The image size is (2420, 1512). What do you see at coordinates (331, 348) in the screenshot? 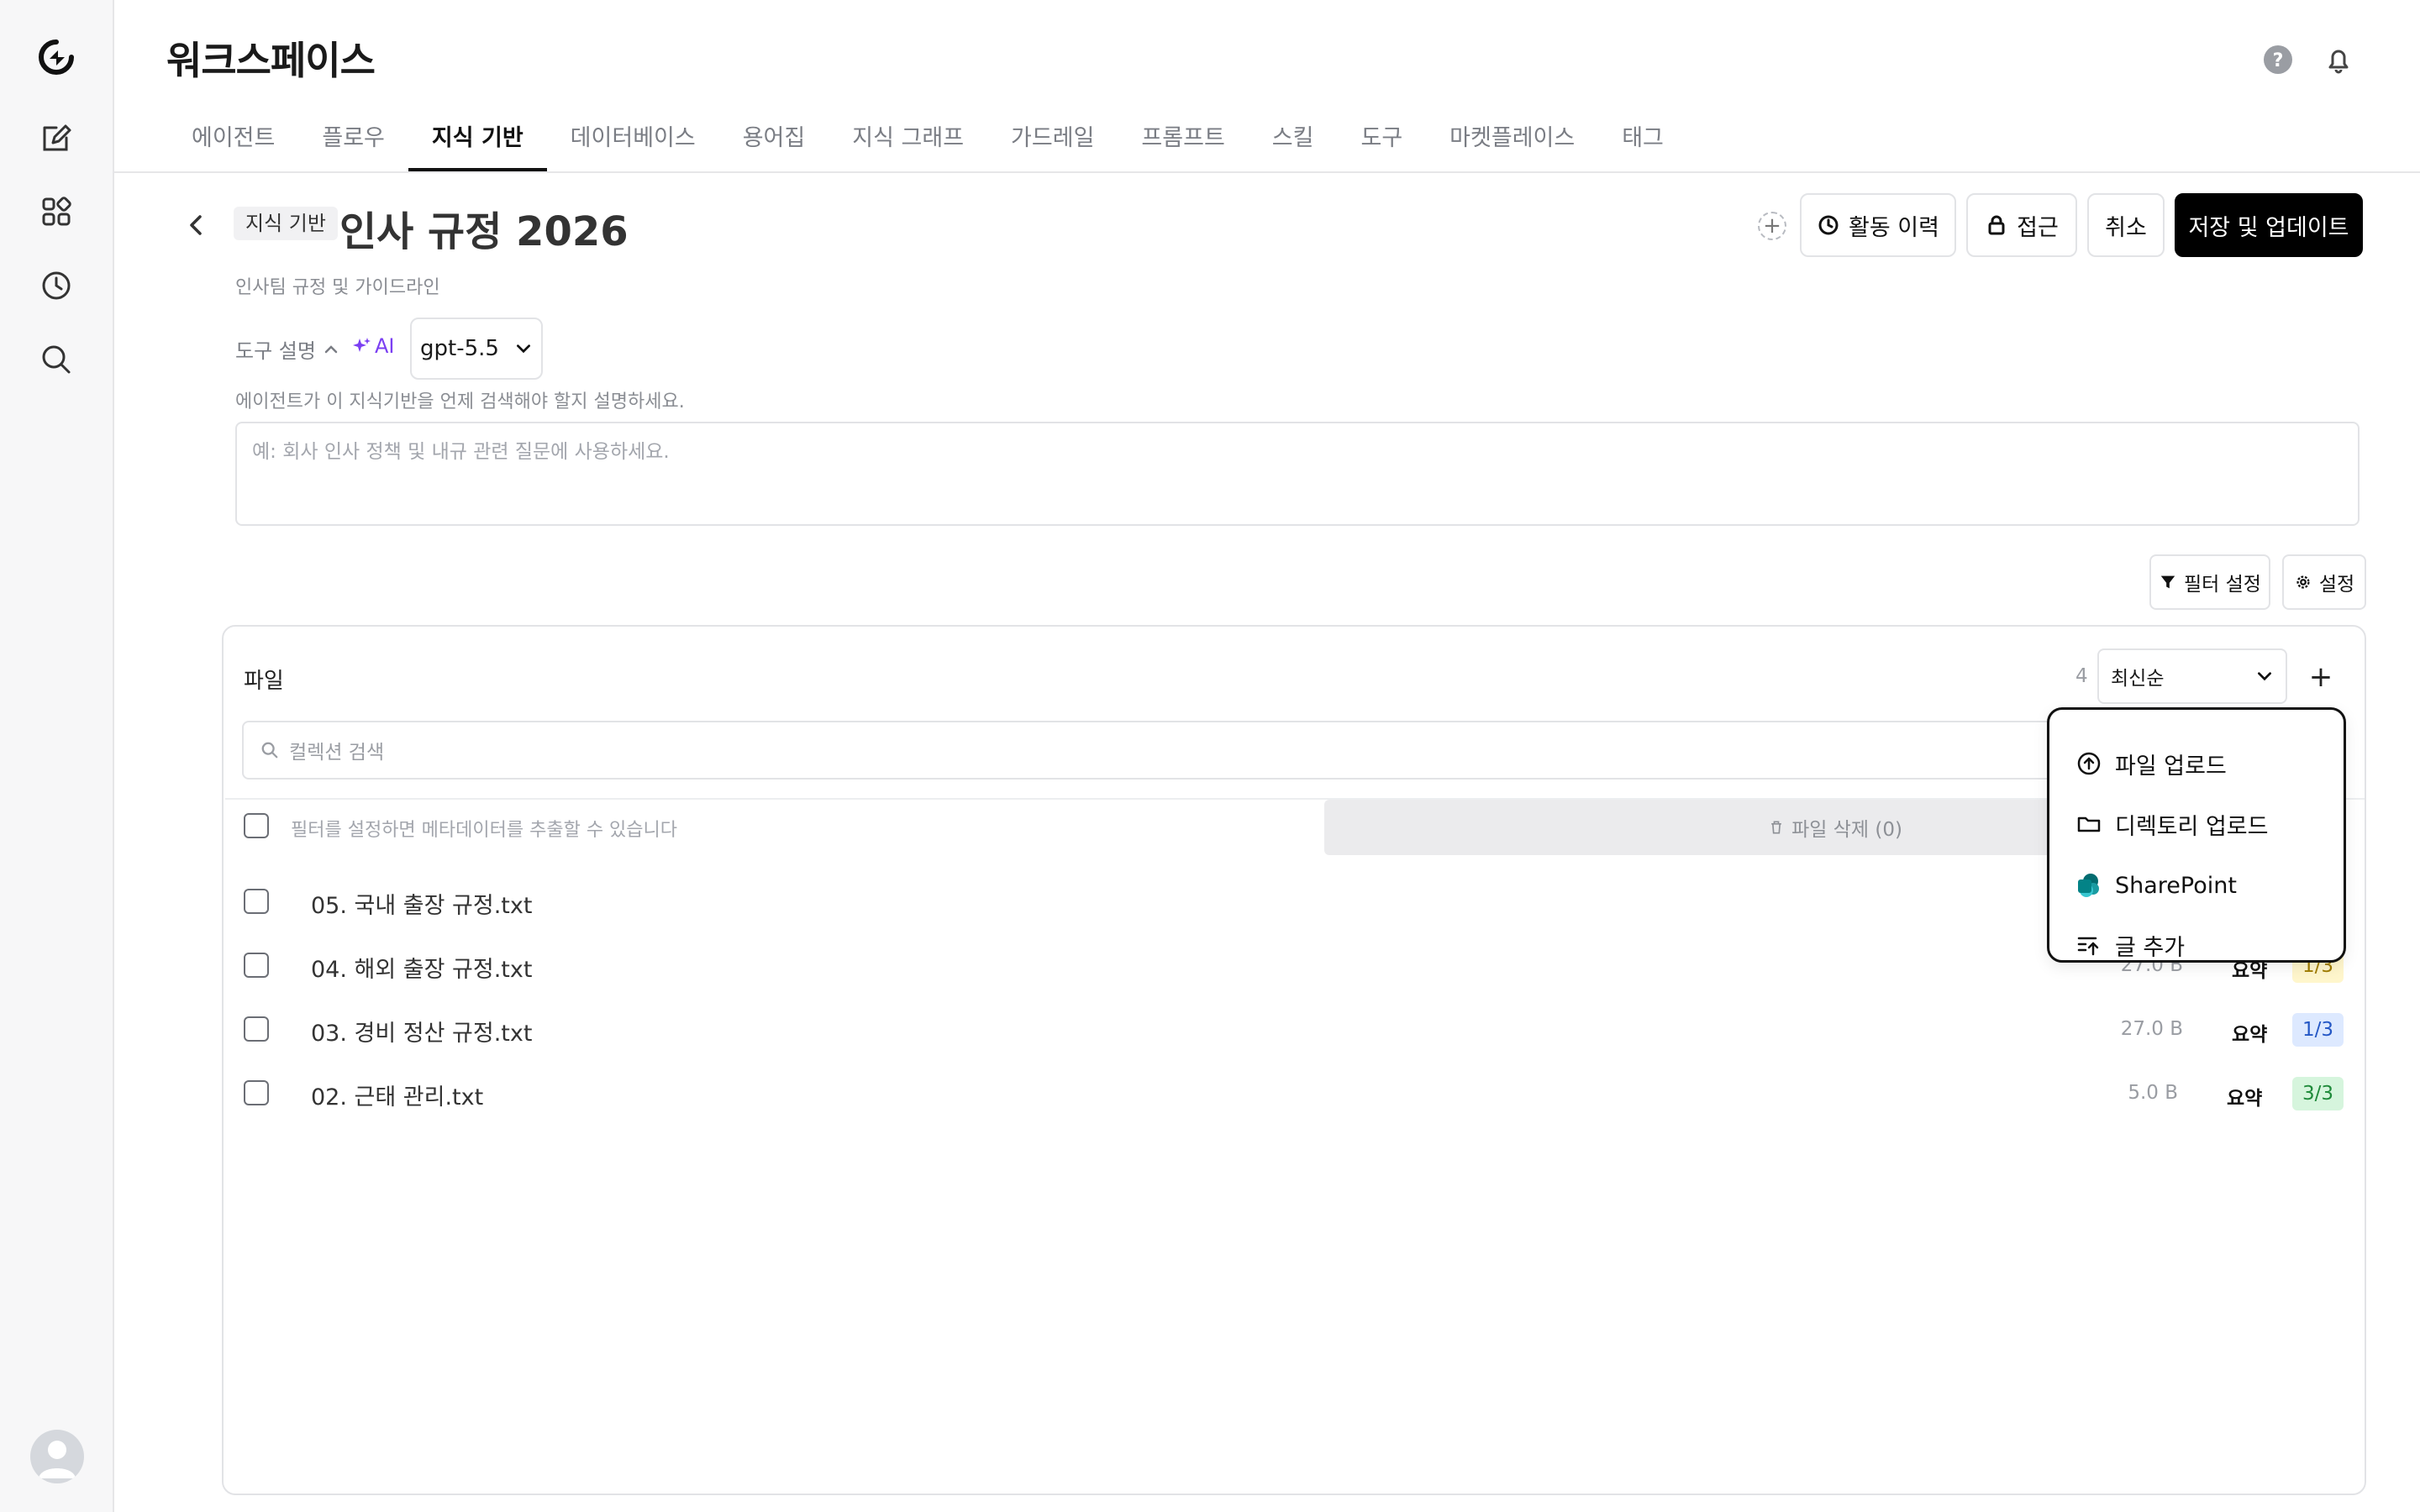
I see `chevron-up-icon` at bounding box center [331, 348].